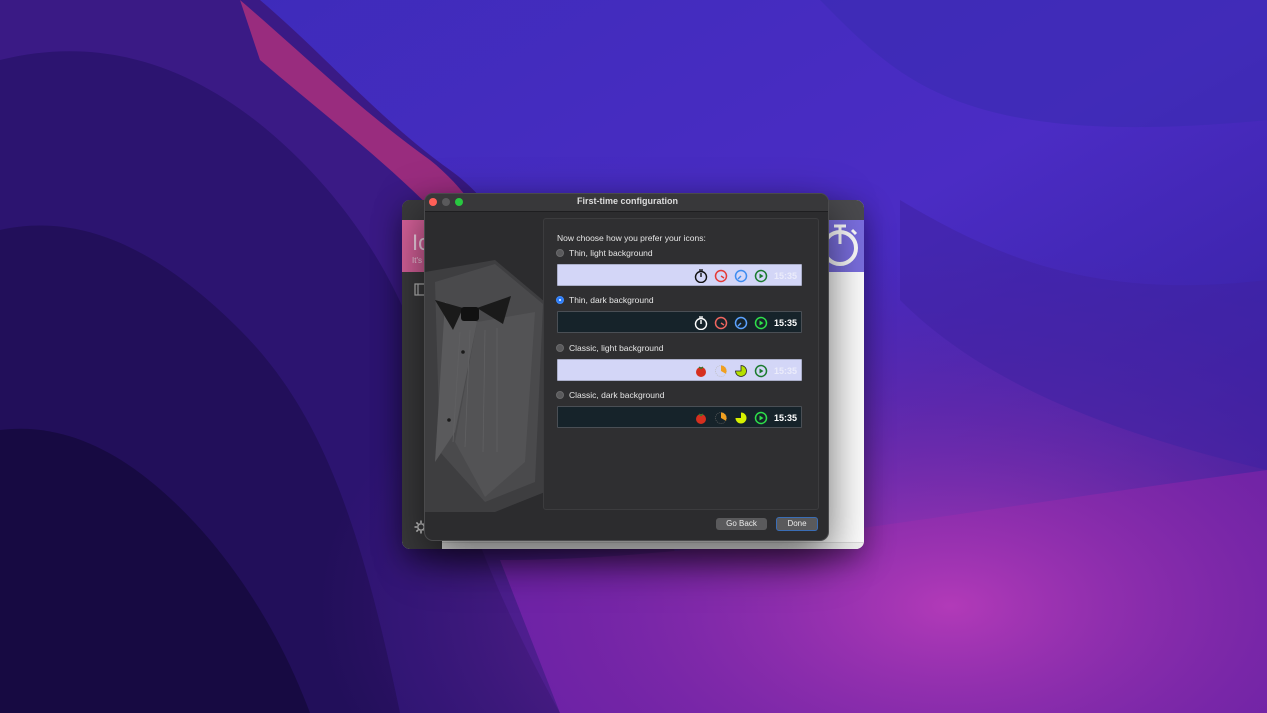  What do you see at coordinates (560, 253) in the screenshot?
I see `radio-thin-light` at bounding box center [560, 253].